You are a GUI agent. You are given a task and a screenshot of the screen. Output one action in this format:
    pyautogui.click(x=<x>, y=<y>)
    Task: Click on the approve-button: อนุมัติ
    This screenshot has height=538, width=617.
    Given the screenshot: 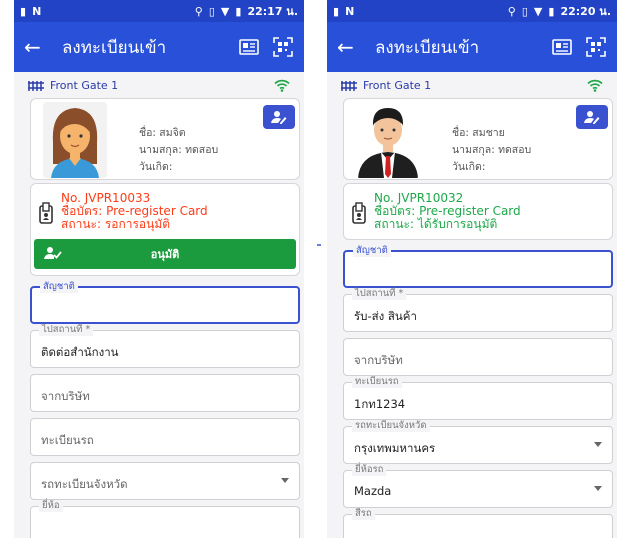 What is the action you would take?
    pyautogui.click(x=165, y=254)
    